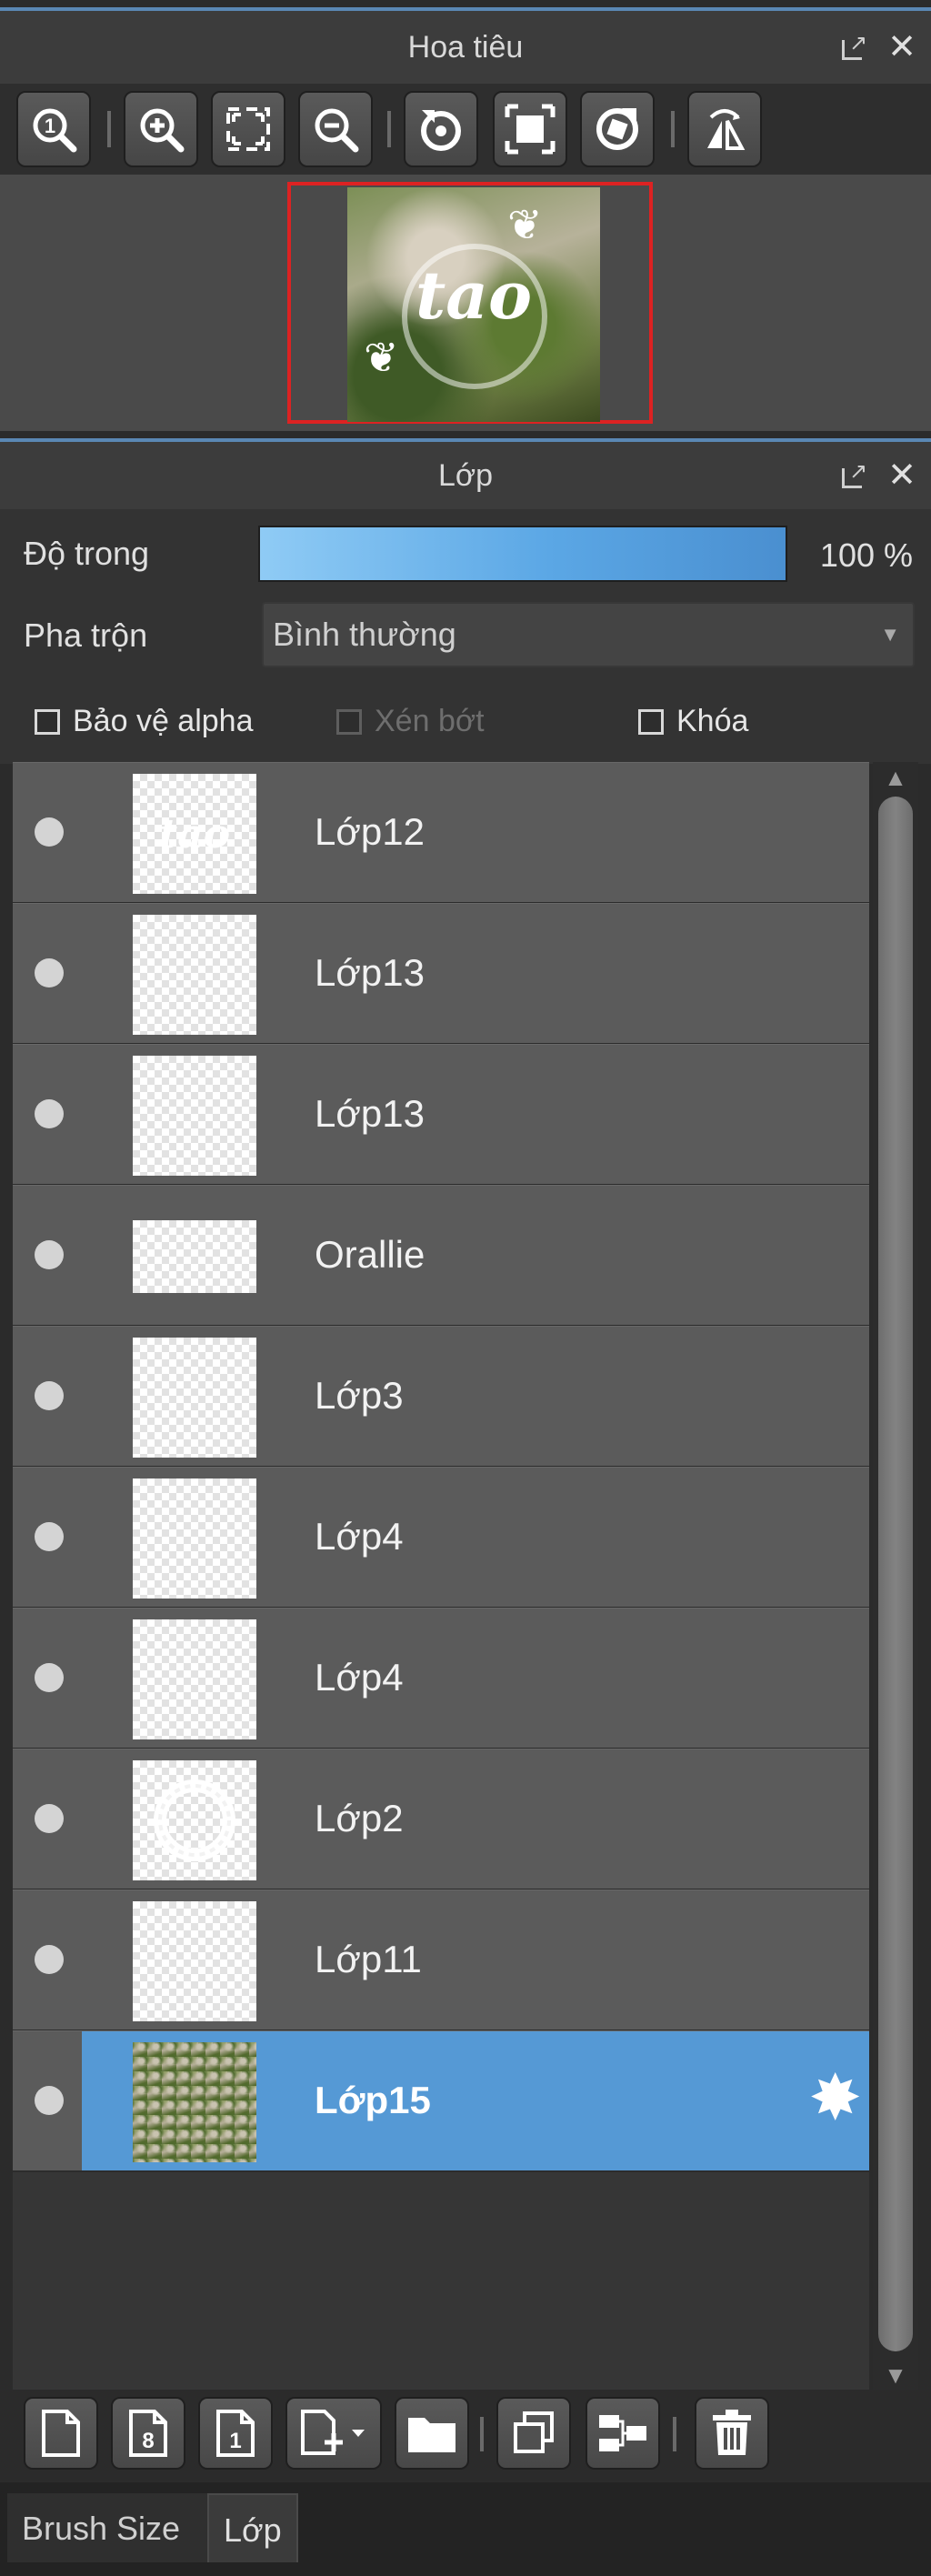  I want to click on rotate-left-button, so click(441, 129).